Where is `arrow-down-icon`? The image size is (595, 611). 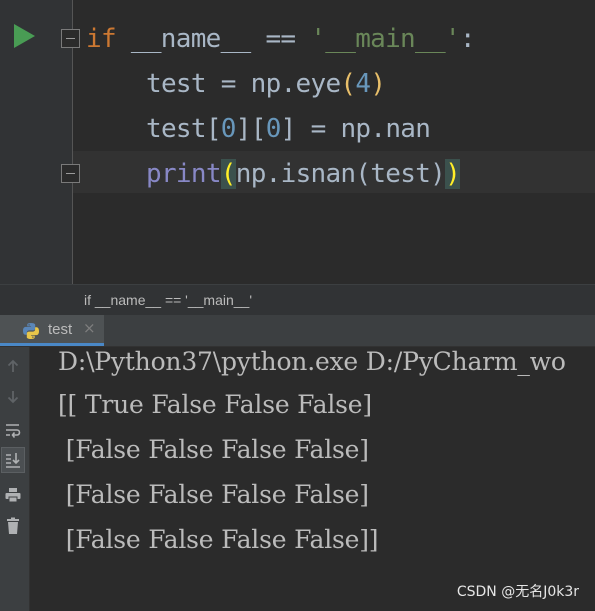 arrow-down-icon is located at coordinates (13, 397).